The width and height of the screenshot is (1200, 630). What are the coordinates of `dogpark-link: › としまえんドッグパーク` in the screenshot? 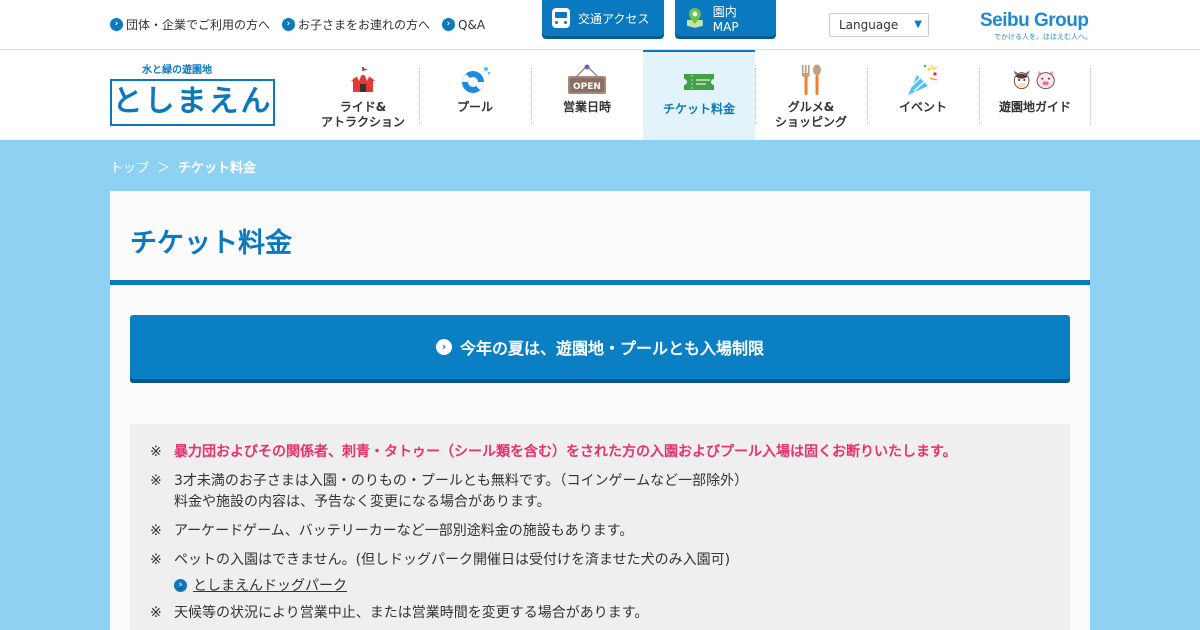 It's located at (612, 585).